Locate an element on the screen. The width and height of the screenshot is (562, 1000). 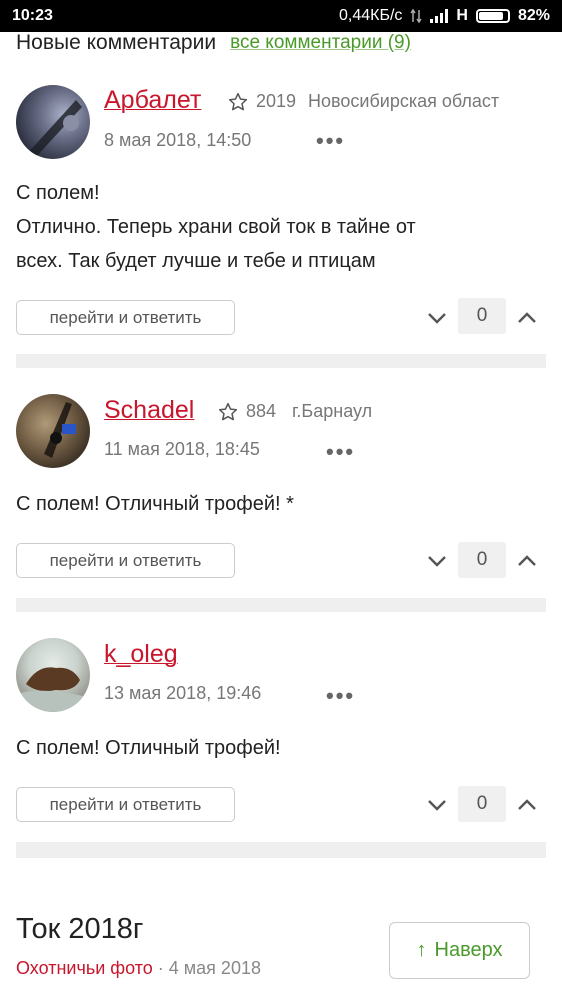
comments-header: Новые комментарии все комментарии (9) is located at coordinates (213, 42).